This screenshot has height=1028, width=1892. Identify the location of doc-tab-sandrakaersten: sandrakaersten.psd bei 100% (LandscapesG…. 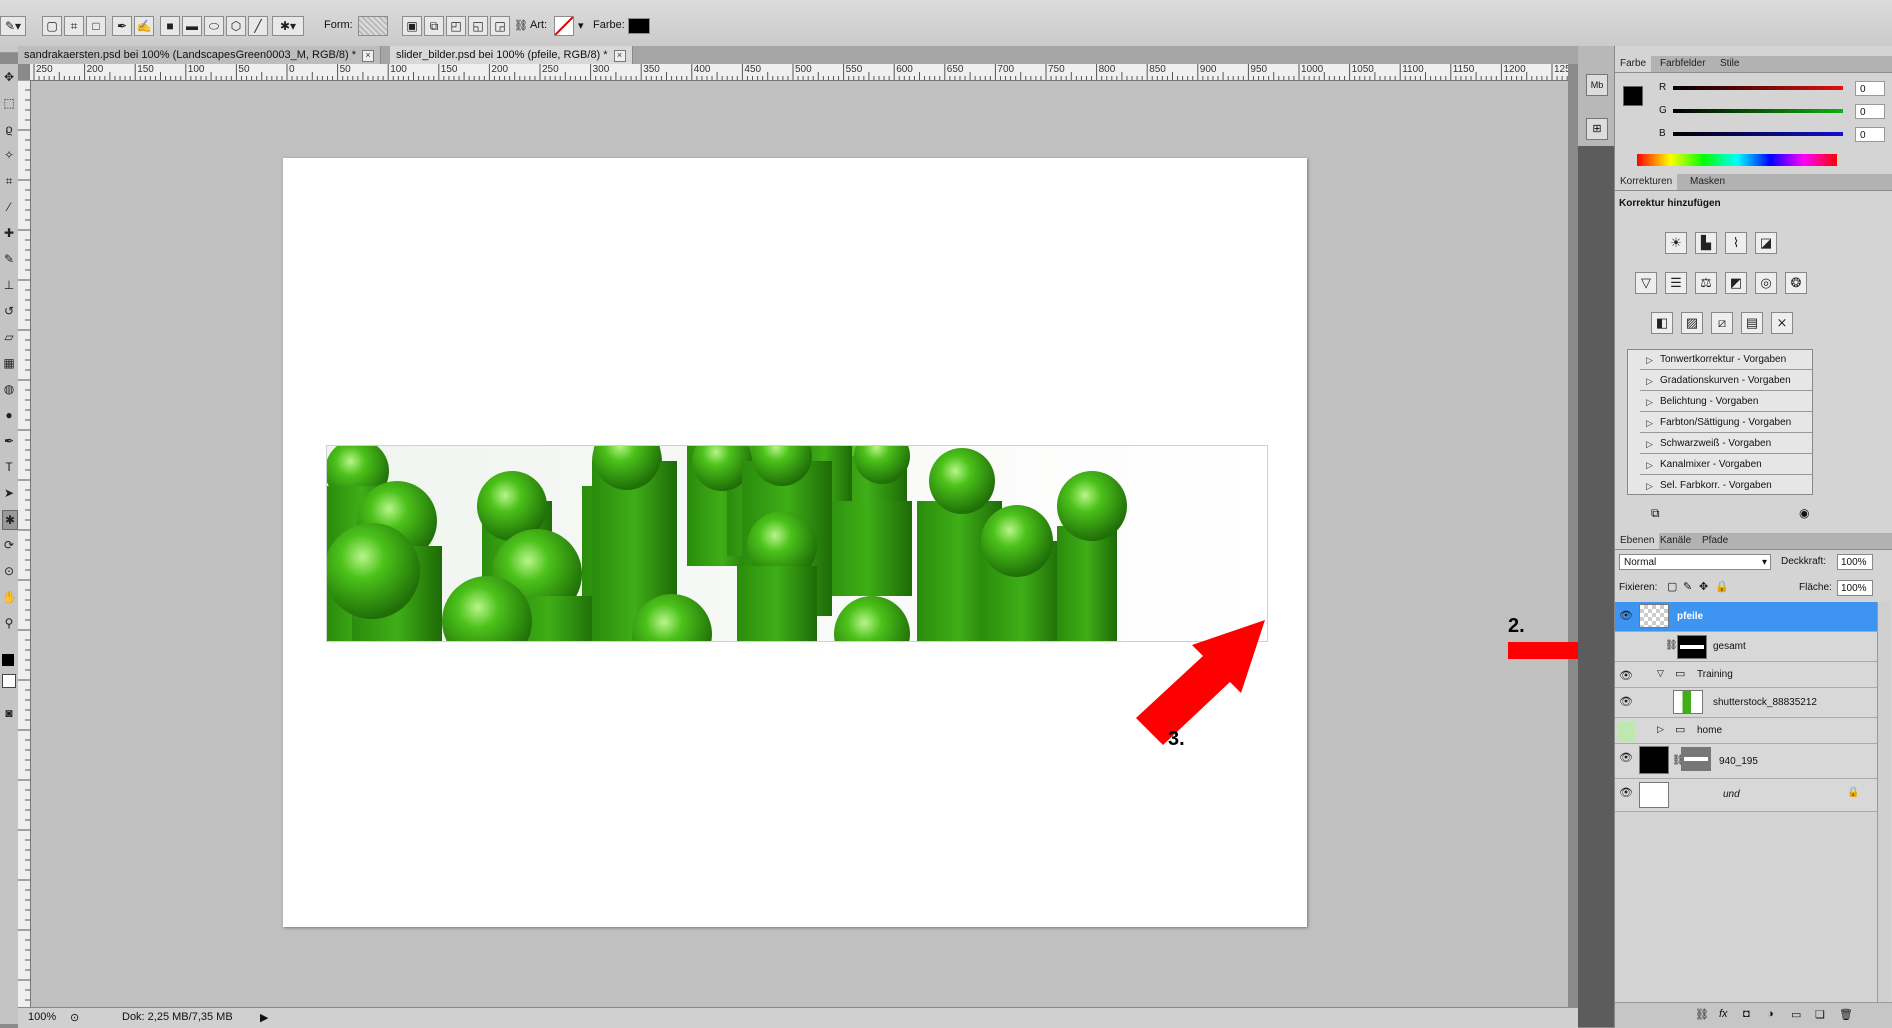
(200, 55).